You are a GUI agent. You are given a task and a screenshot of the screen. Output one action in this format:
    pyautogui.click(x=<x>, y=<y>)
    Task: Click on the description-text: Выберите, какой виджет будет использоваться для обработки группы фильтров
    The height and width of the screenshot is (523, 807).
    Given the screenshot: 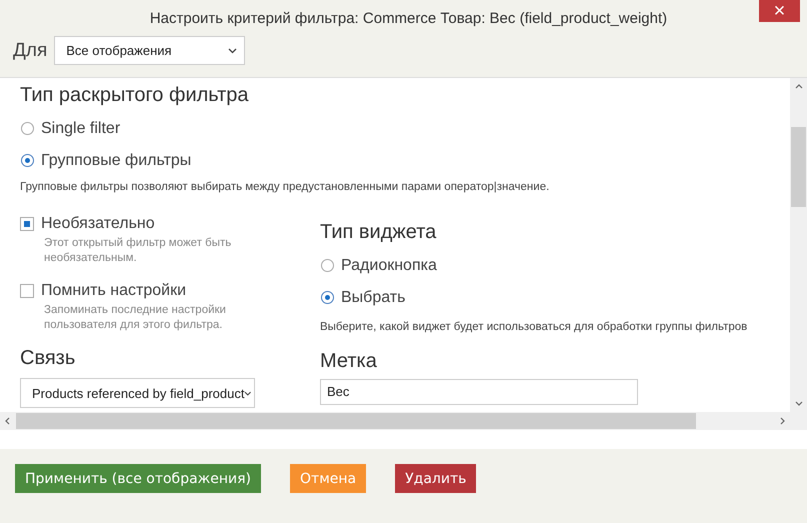 What is the action you would take?
    pyautogui.click(x=534, y=327)
    